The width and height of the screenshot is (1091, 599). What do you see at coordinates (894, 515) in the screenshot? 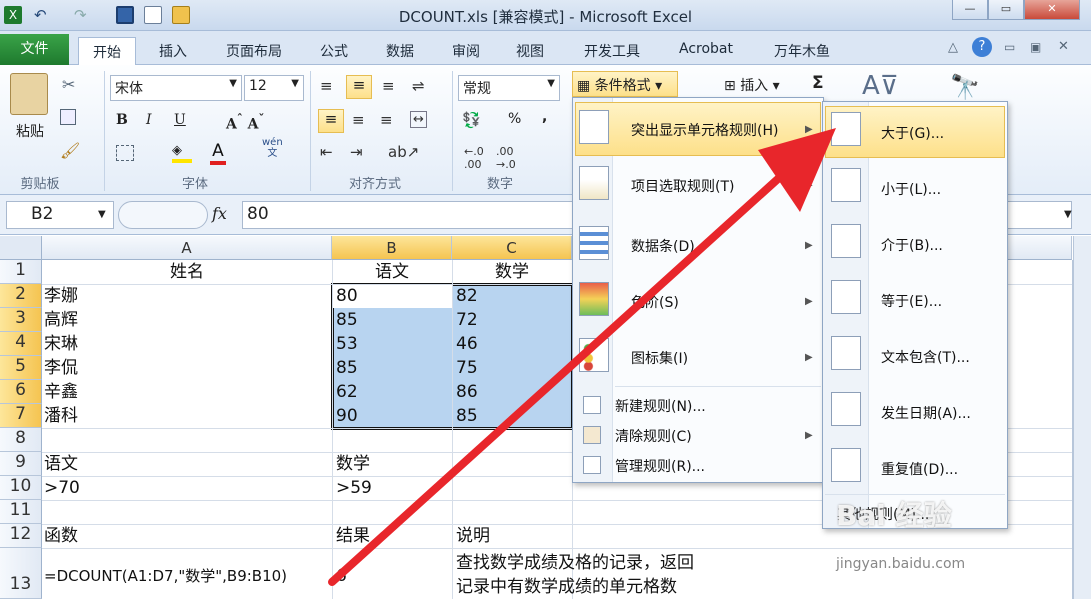
I see `watermark-brand: Bai 经验` at bounding box center [894, 515].